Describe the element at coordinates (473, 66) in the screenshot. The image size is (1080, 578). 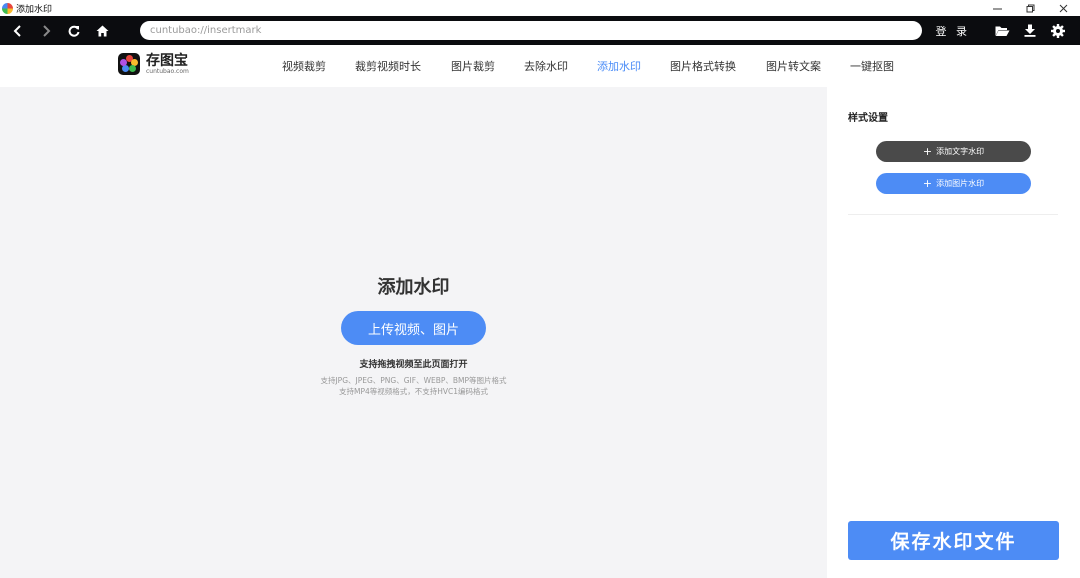
I see `nav-image-crop: 图片裁剪` at that location.